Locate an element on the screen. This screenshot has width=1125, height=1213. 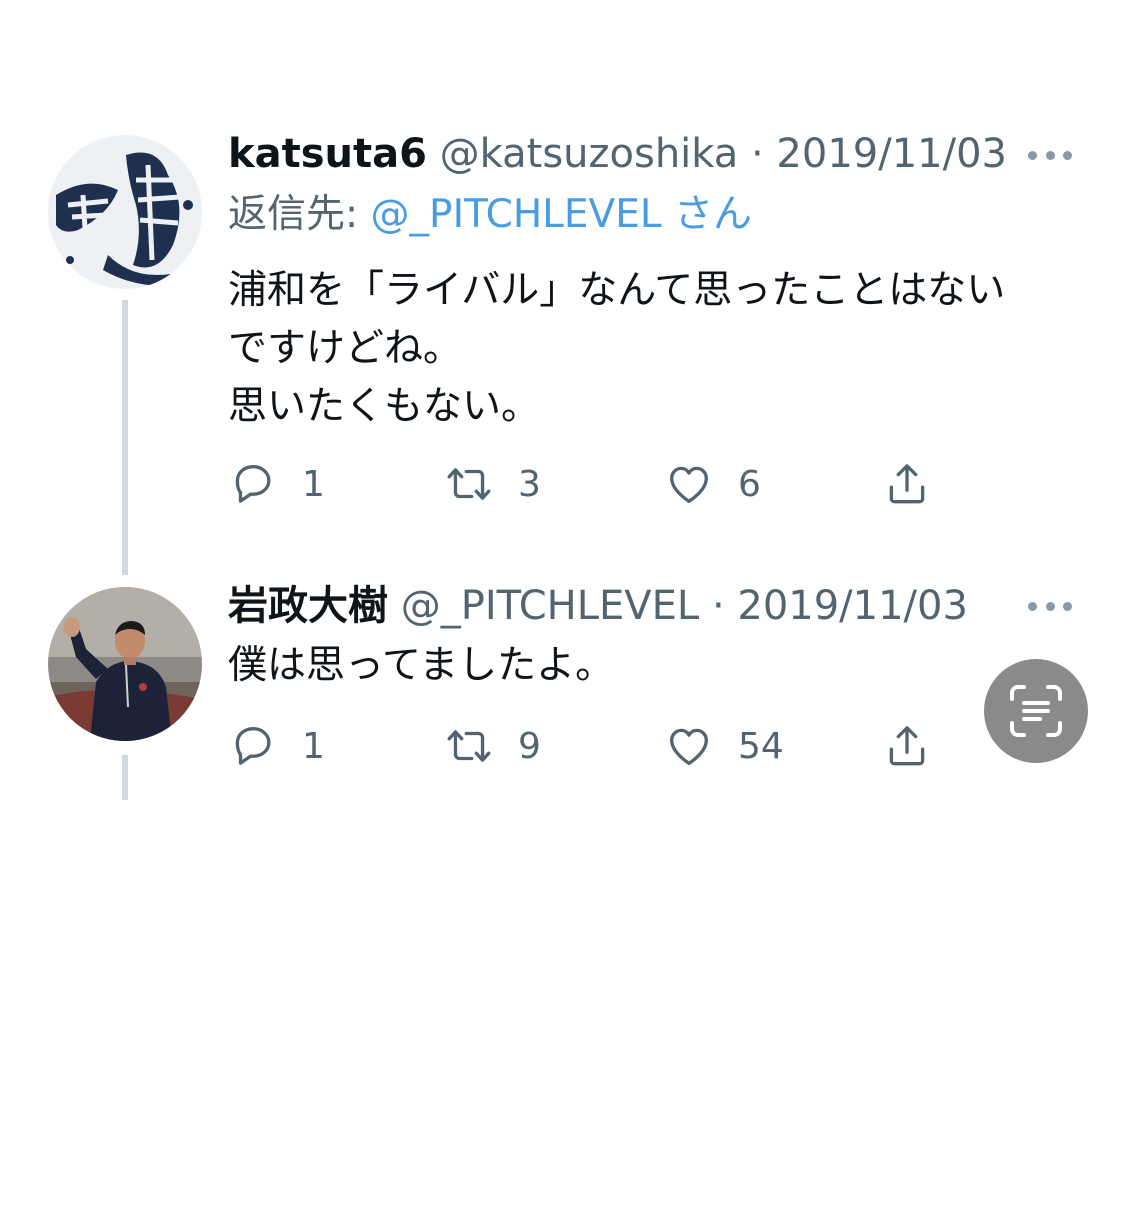
share-upload-icon is located at coordinates (907, 746).